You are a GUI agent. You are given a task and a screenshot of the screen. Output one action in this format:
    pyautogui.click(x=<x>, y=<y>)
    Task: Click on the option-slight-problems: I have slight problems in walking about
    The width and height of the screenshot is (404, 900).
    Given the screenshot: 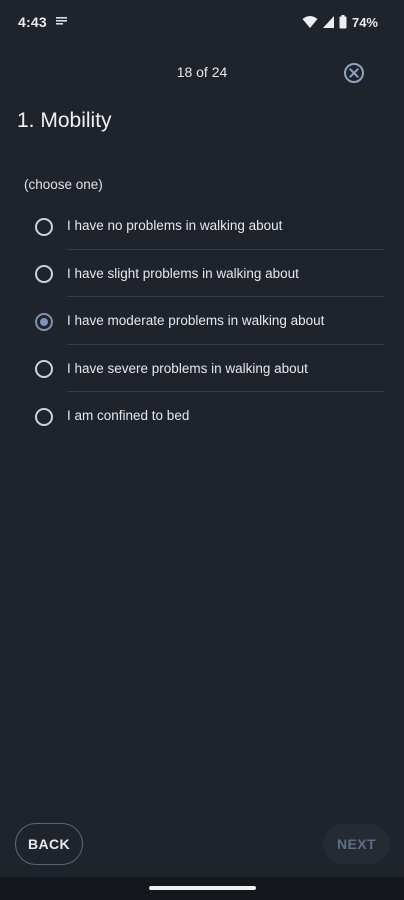 What is the action you would take?
    pyautogui.click(x=202, y=273)
    